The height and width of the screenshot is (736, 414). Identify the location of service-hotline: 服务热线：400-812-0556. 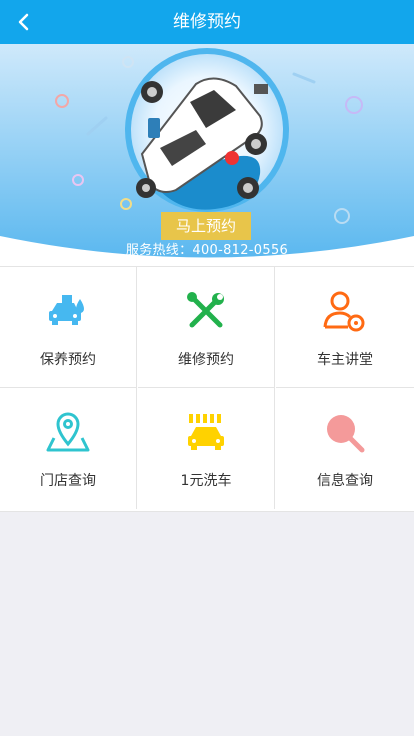
(207, 248).